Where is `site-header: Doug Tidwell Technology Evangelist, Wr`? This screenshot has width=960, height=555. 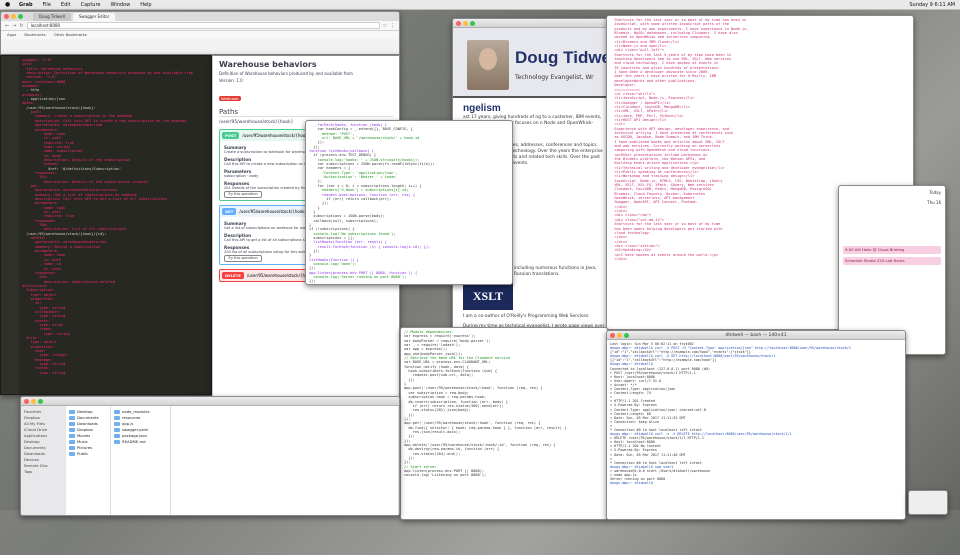 site-header: Doug Tidwell Technology Evangelist, Wr is located at coordinates (534, 63).